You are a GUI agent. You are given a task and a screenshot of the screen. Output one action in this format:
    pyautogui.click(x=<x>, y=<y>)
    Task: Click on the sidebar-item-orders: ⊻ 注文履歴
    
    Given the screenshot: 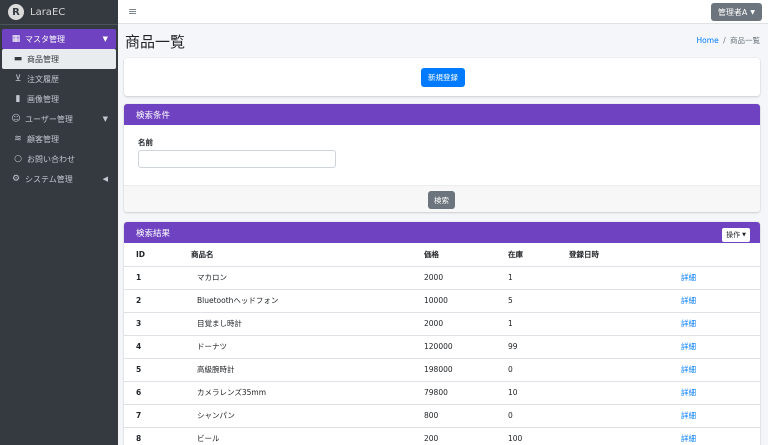 What is the action you would take?
    pyautogui.click(x=59, y=79)
    